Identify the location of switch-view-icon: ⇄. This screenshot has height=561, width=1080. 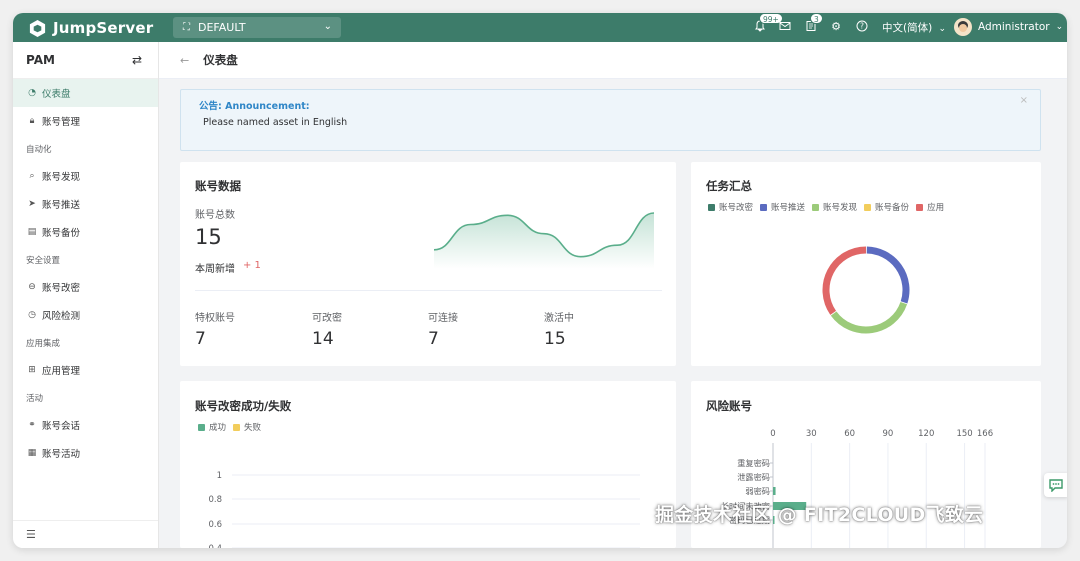
(137, 60).